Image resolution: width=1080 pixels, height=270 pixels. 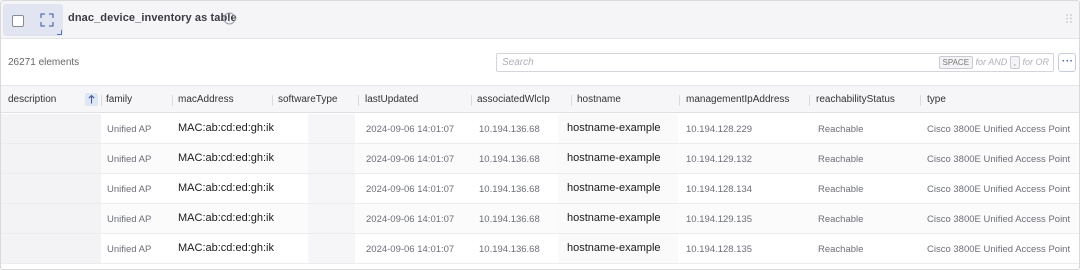 I want to click on column-header-lastupdated: lastUpdated, so click(x=391, y=99).